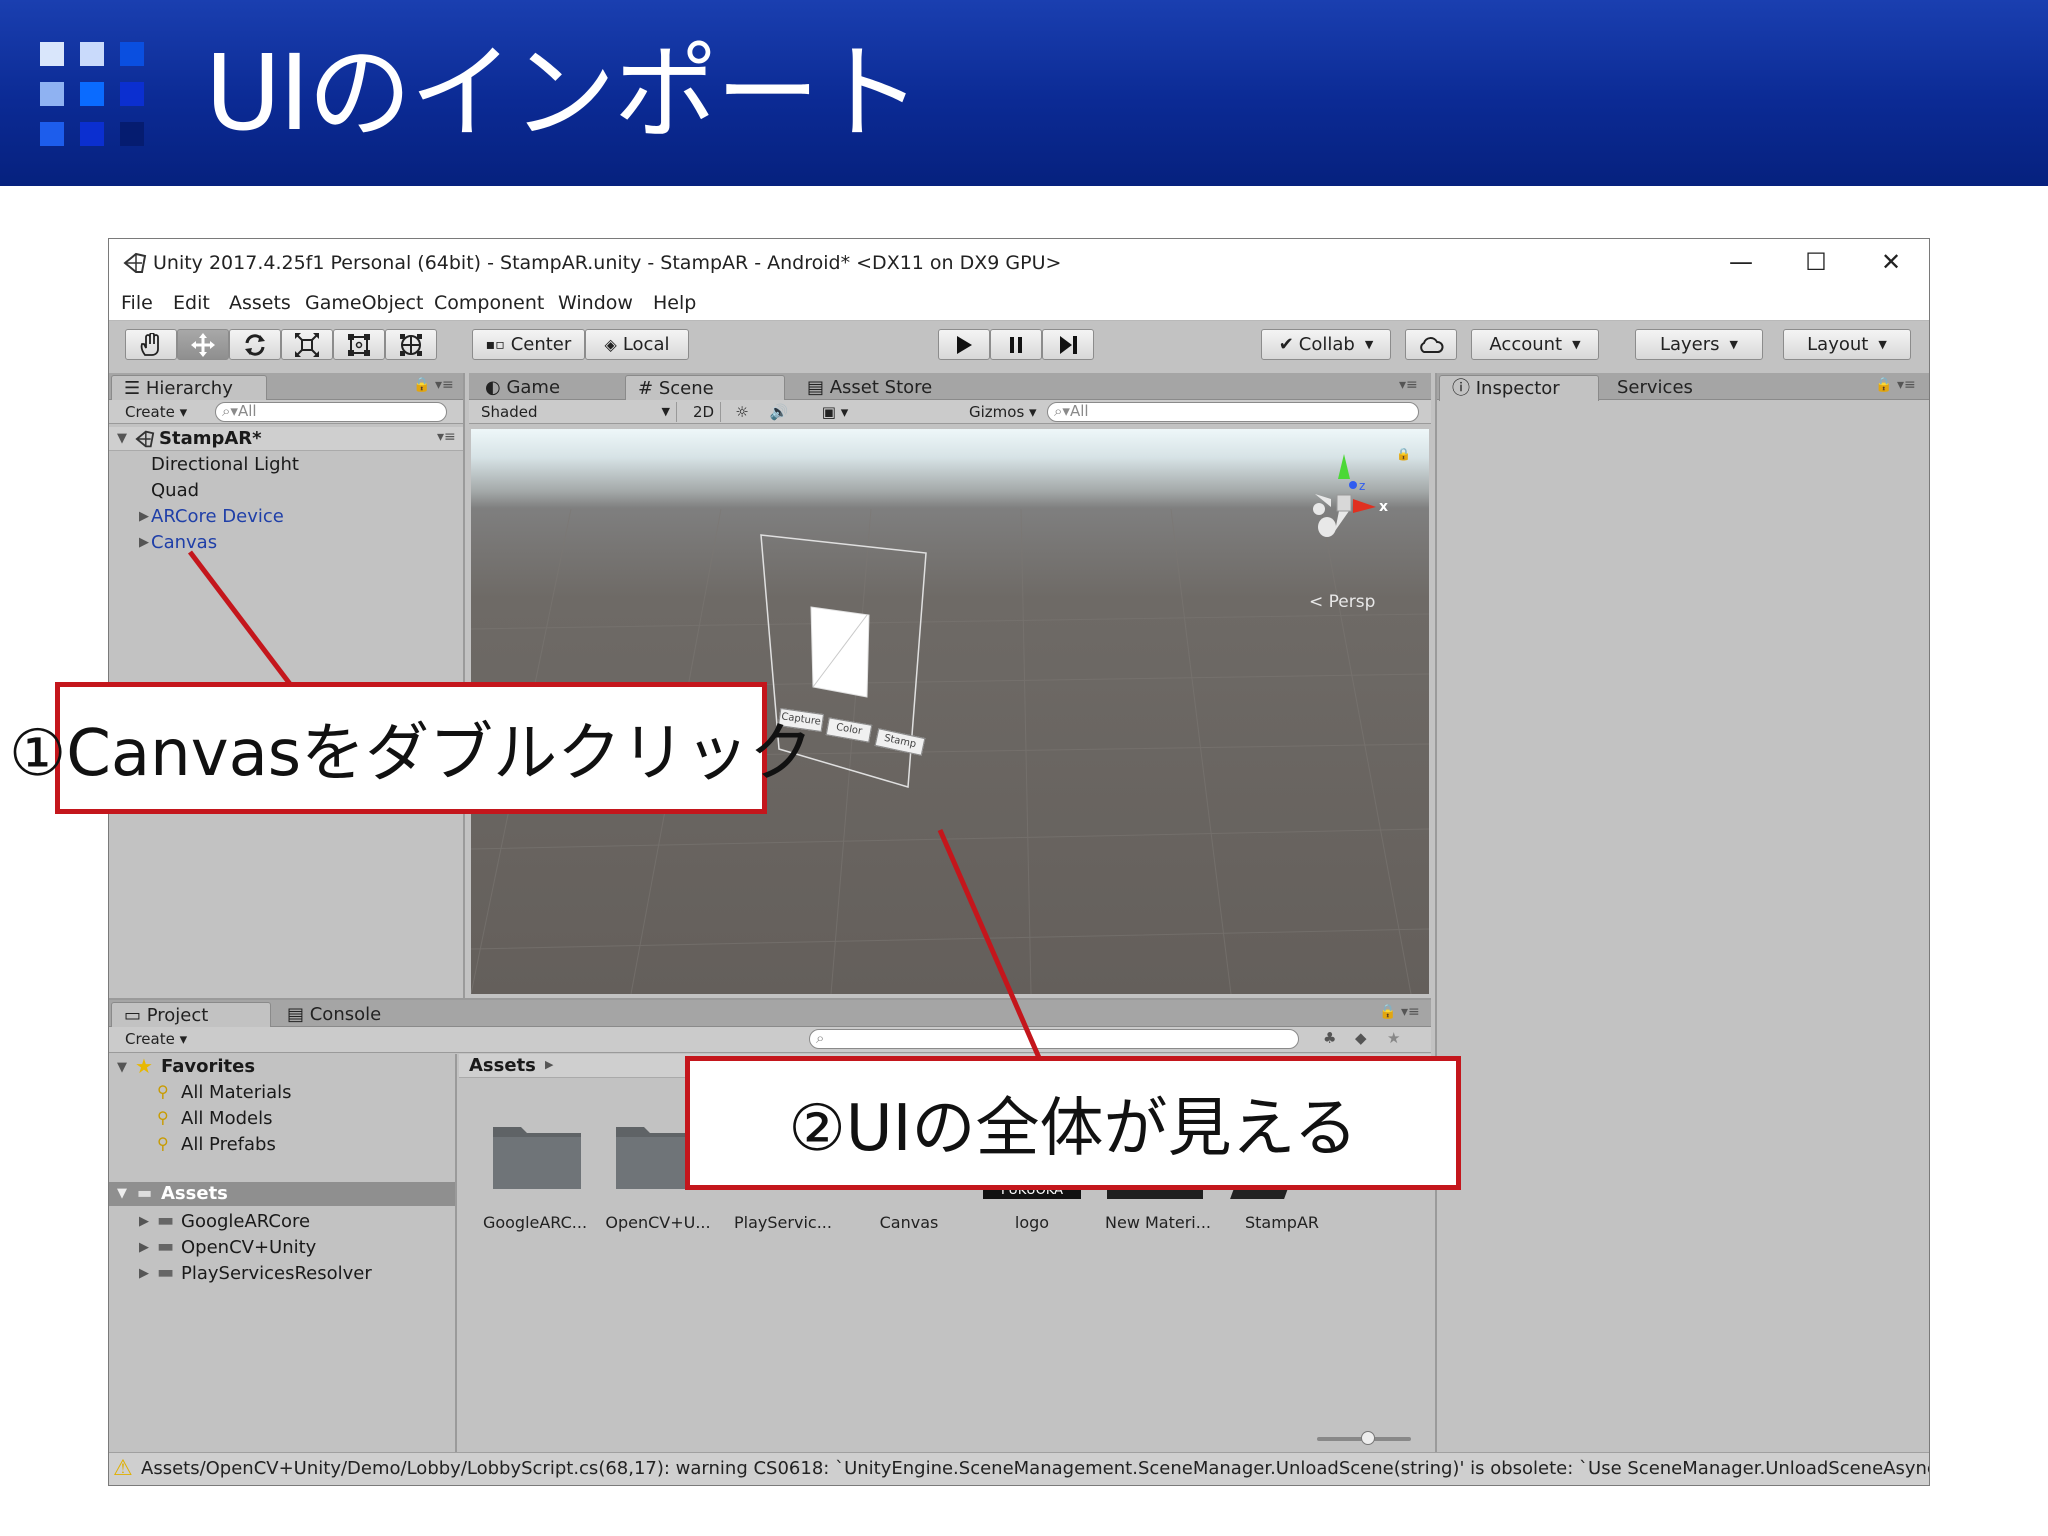  I want to click on menu-edit: Edit, so click(191, 303).